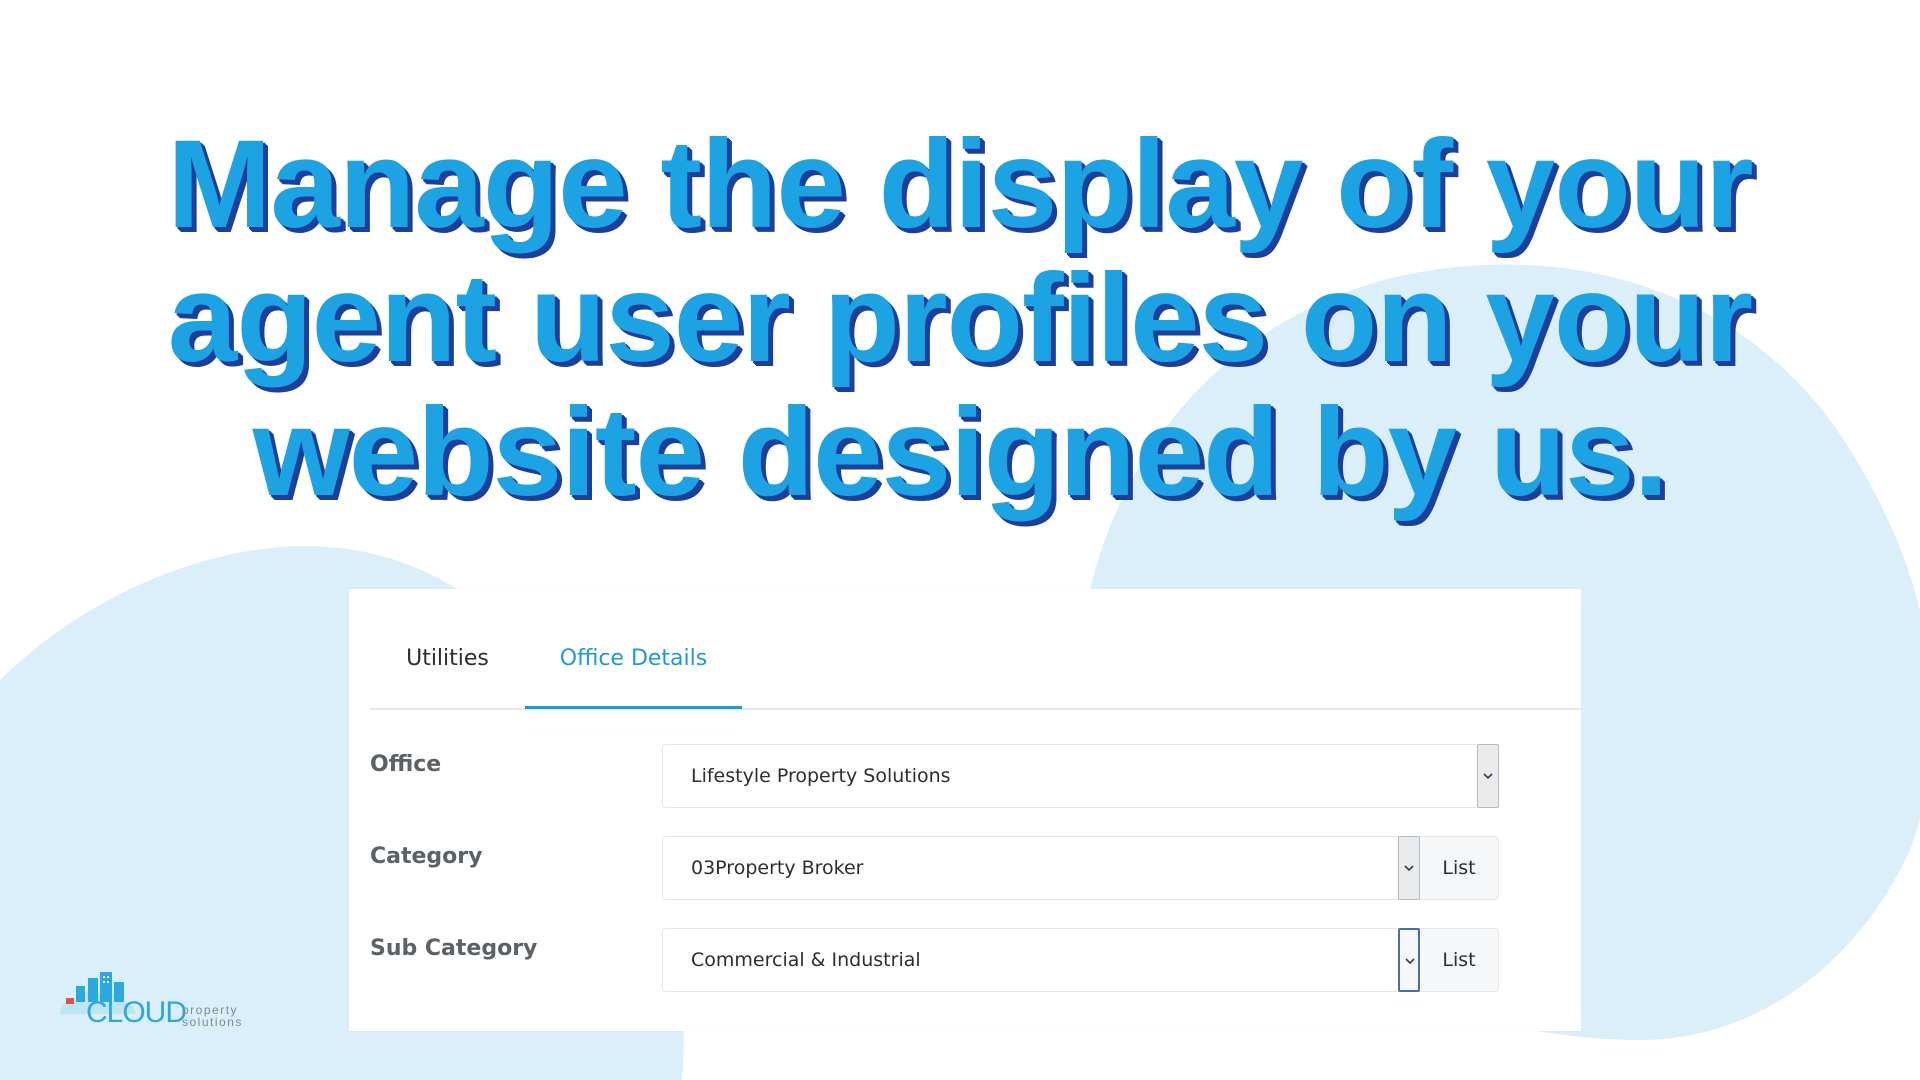 The height and width of the screenshot is (1080, 1920). I want to click on logo-tagline: property solutions, so click(212, 1016).